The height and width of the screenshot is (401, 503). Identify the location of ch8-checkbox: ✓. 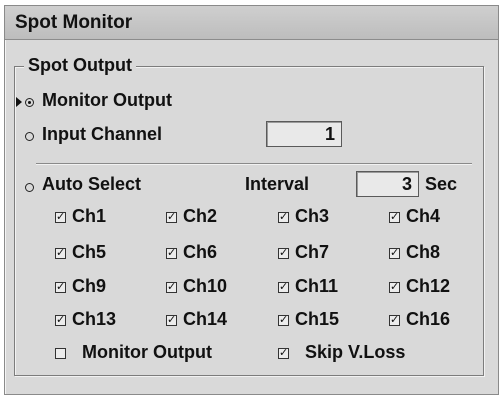
(394, 253).